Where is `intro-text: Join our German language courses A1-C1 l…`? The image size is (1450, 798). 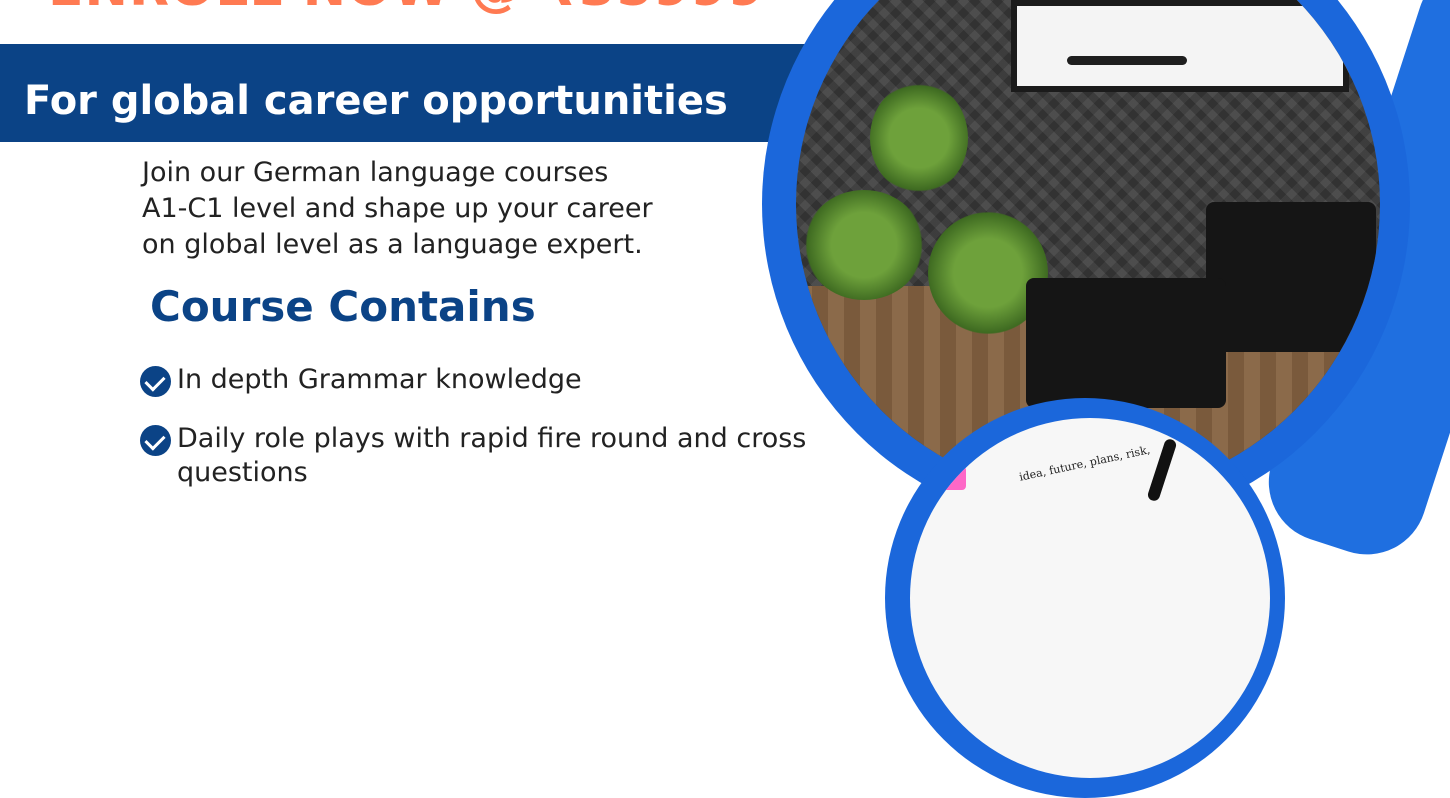
intro-text: Join our German language courses A1-C1 l… is located at coordinates (397, 209).